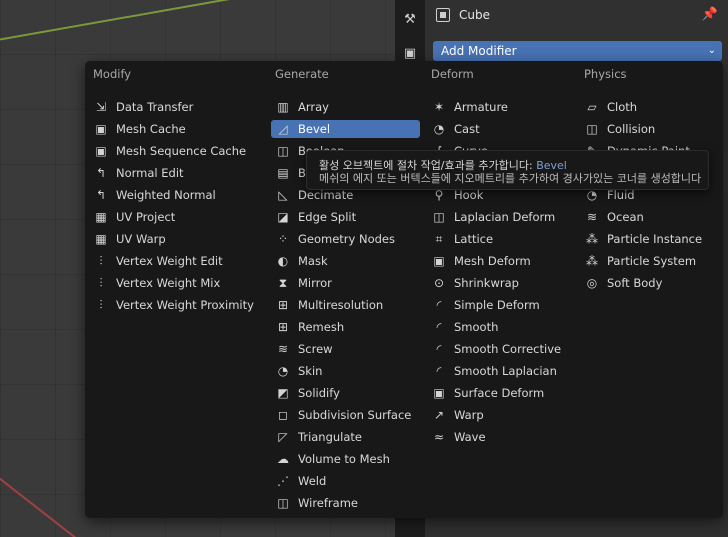 The height and width of the screenshot is (537, 728). I want to click on menu-item-particle-system: ⁂ Particle System, so click(648, 261).